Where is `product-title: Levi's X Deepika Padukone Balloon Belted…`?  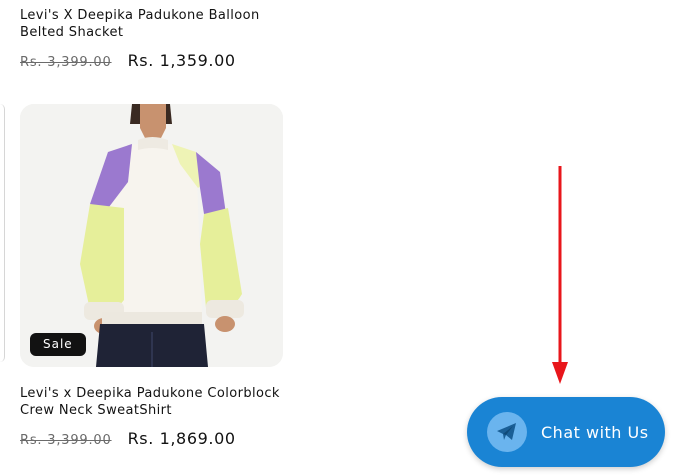
product-title: Levi's X Deepika Padukone Balloon Belted… is located at coordinates (151, 24).